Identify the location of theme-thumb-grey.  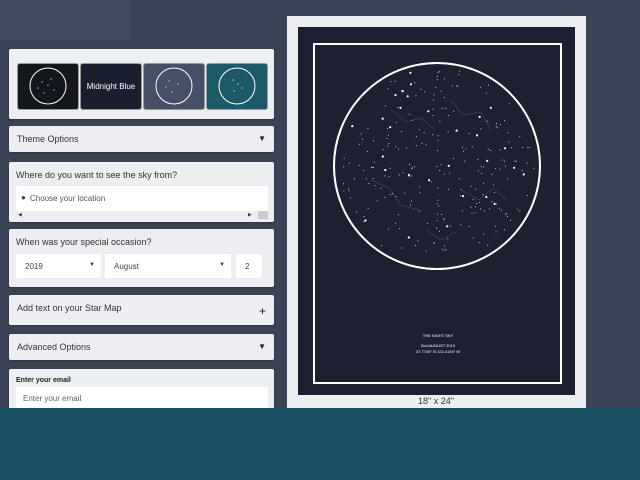
(174, 86).